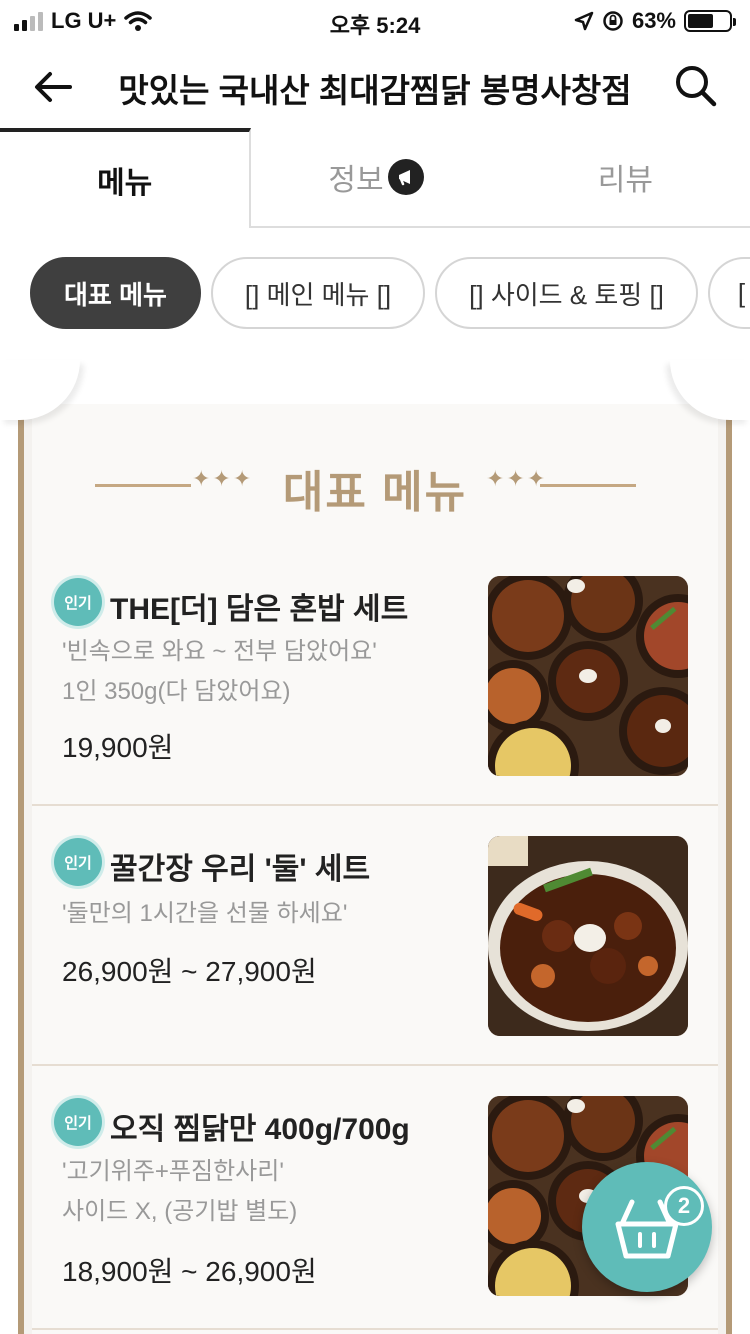 This screenshot has height=1334, width=750. I want to click on tab-menu: 메뉴, so click(126, 178).